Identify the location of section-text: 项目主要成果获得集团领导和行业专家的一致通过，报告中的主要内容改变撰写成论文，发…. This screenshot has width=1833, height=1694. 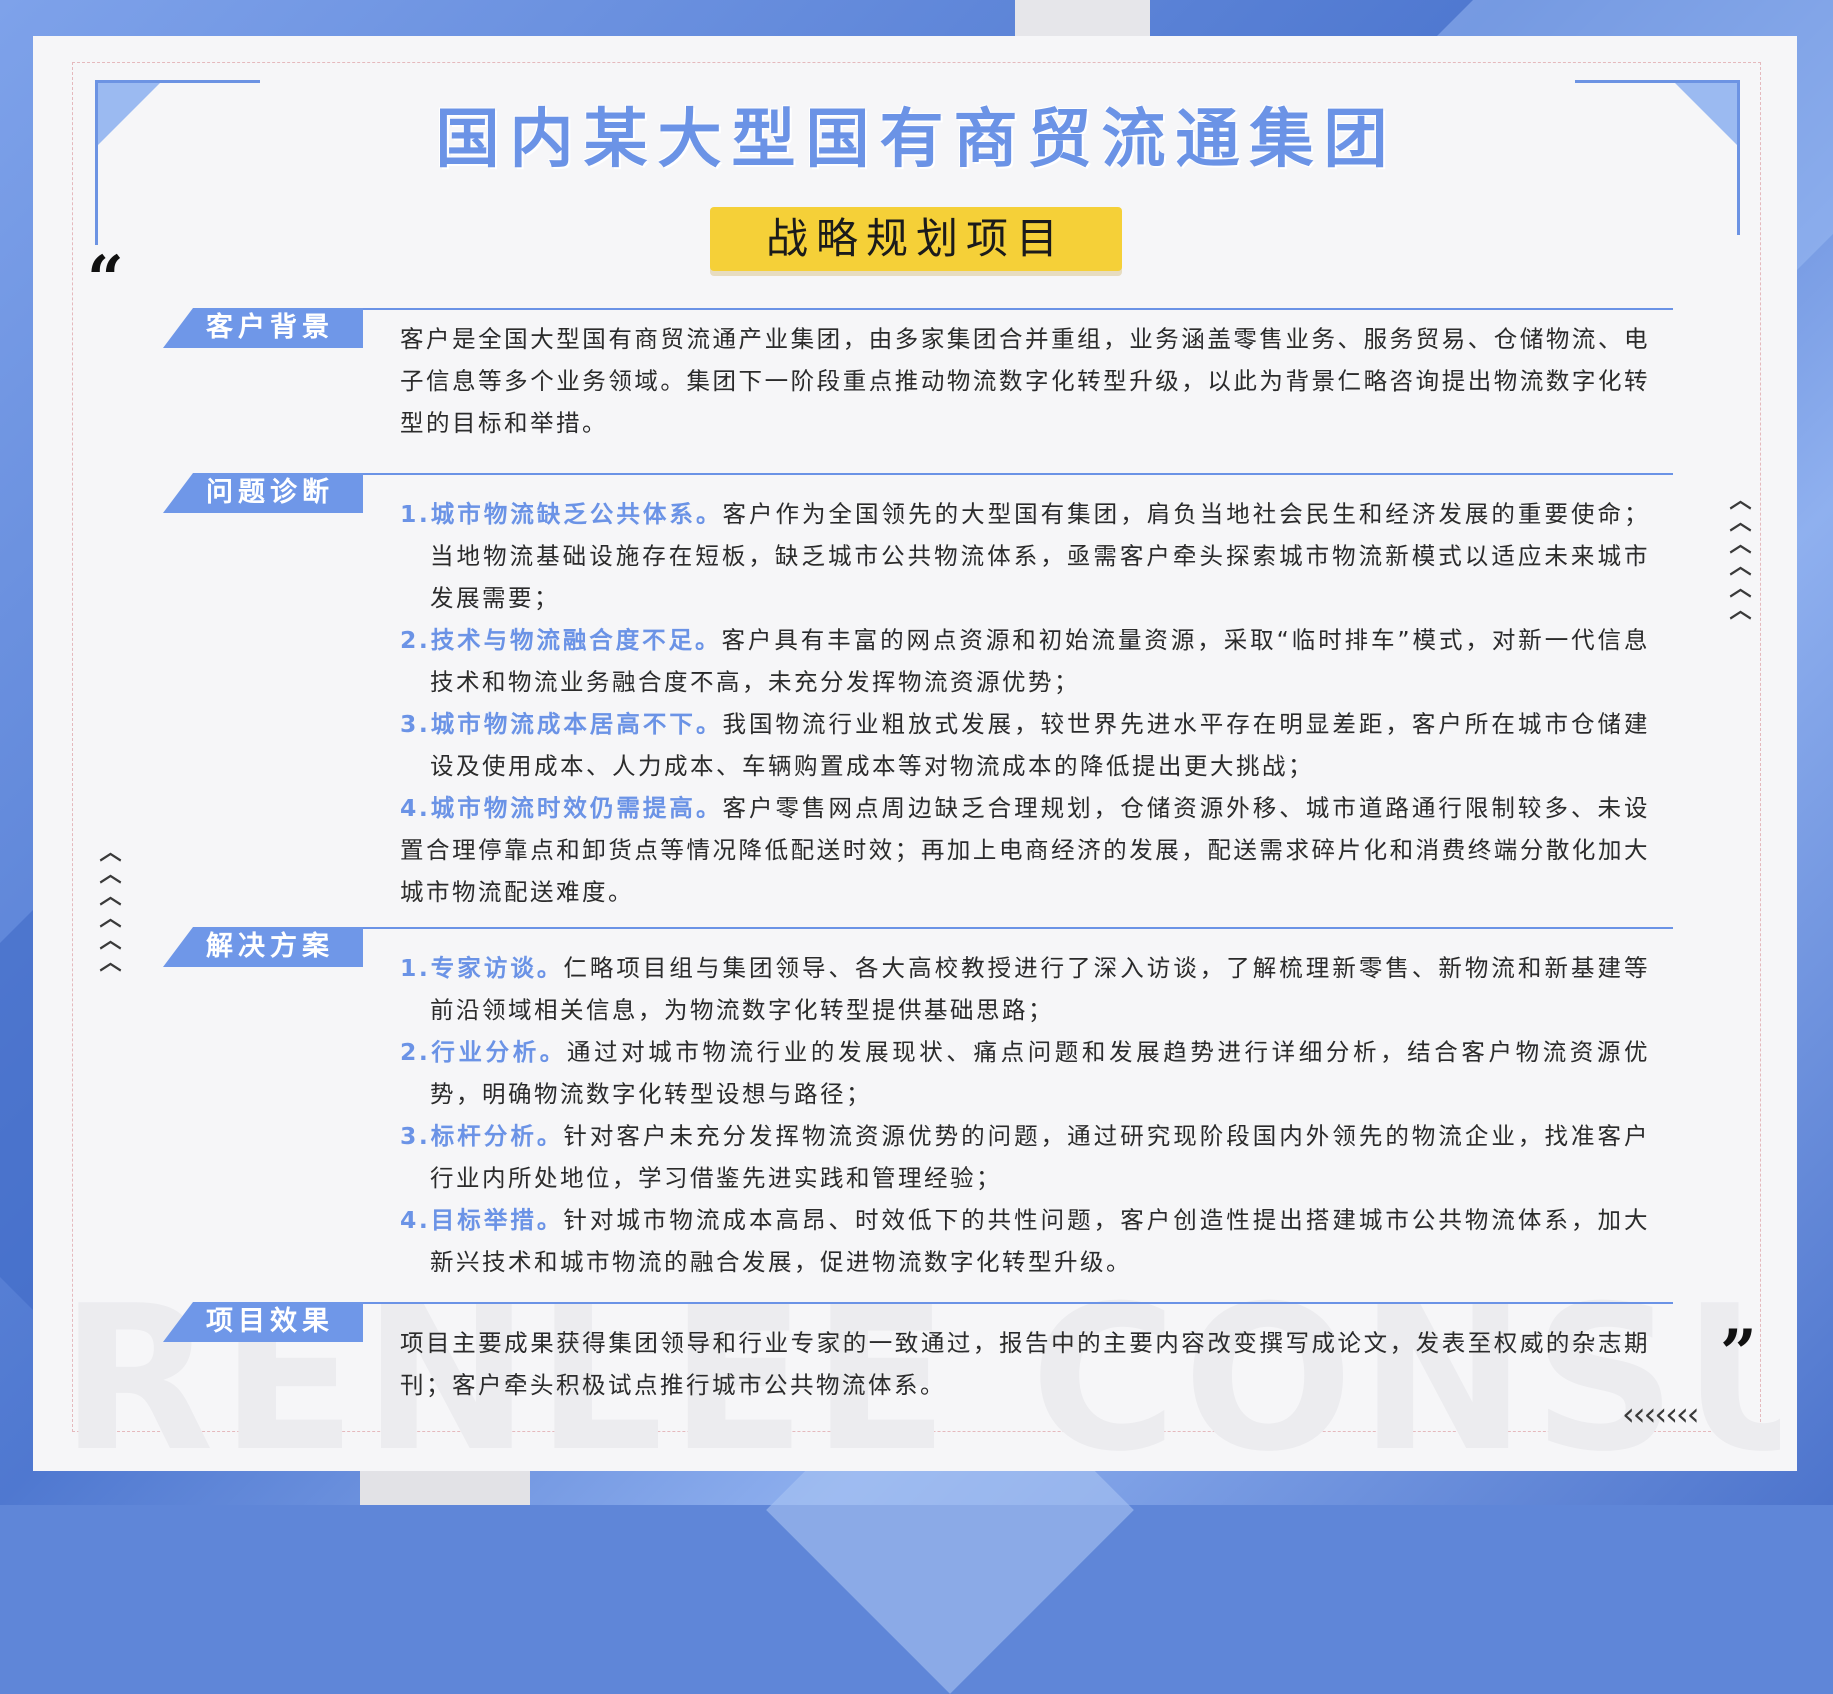
(1025, 1364).